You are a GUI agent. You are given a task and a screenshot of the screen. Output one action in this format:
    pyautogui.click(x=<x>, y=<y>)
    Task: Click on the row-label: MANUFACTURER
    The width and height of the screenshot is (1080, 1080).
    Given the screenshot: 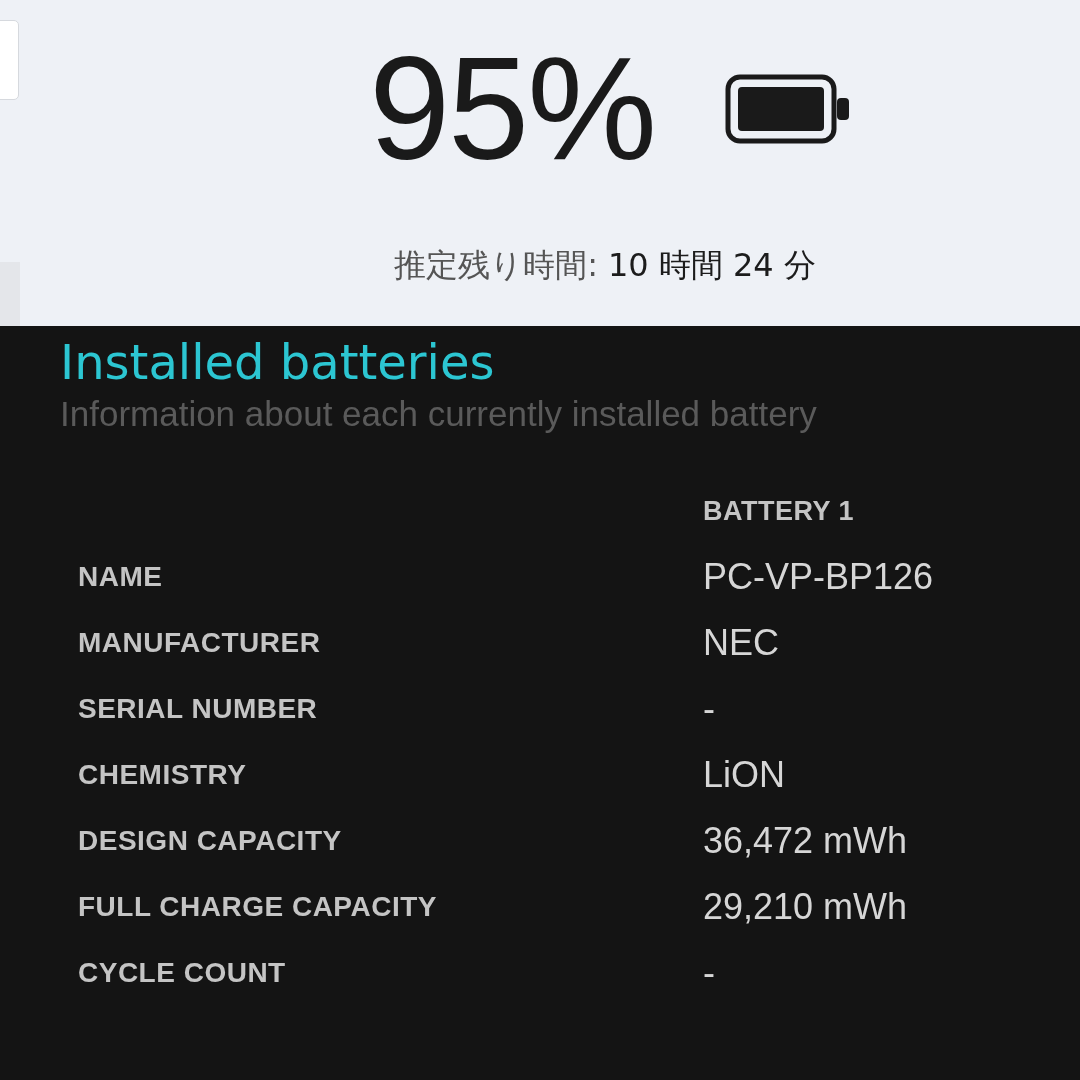 What is the action you would take?
    pyautogui.click(x=200, y=643)
    